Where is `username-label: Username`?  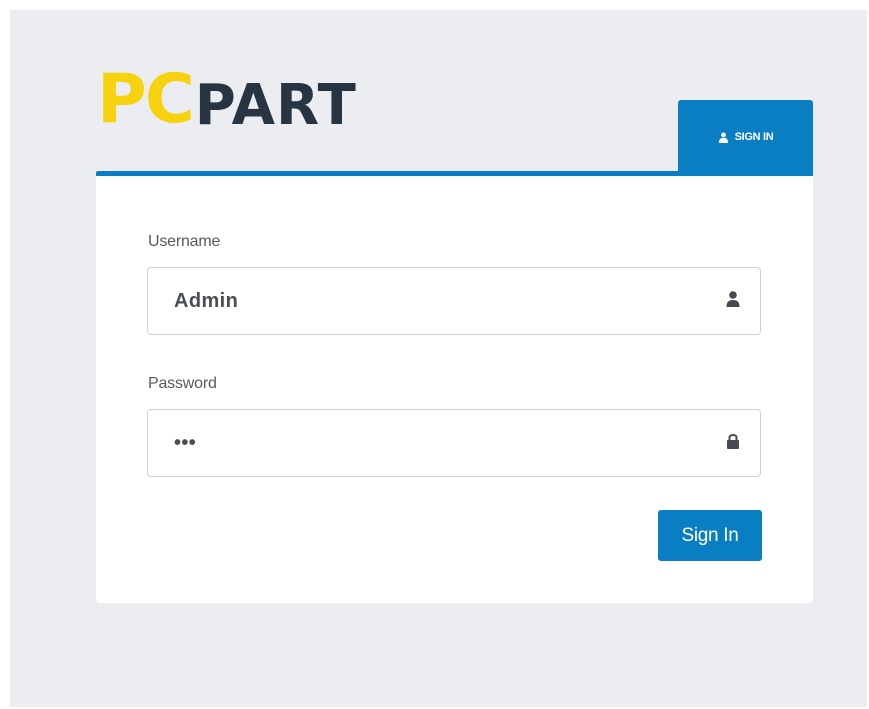 username-label: Username is located at coordinates (184, 241).